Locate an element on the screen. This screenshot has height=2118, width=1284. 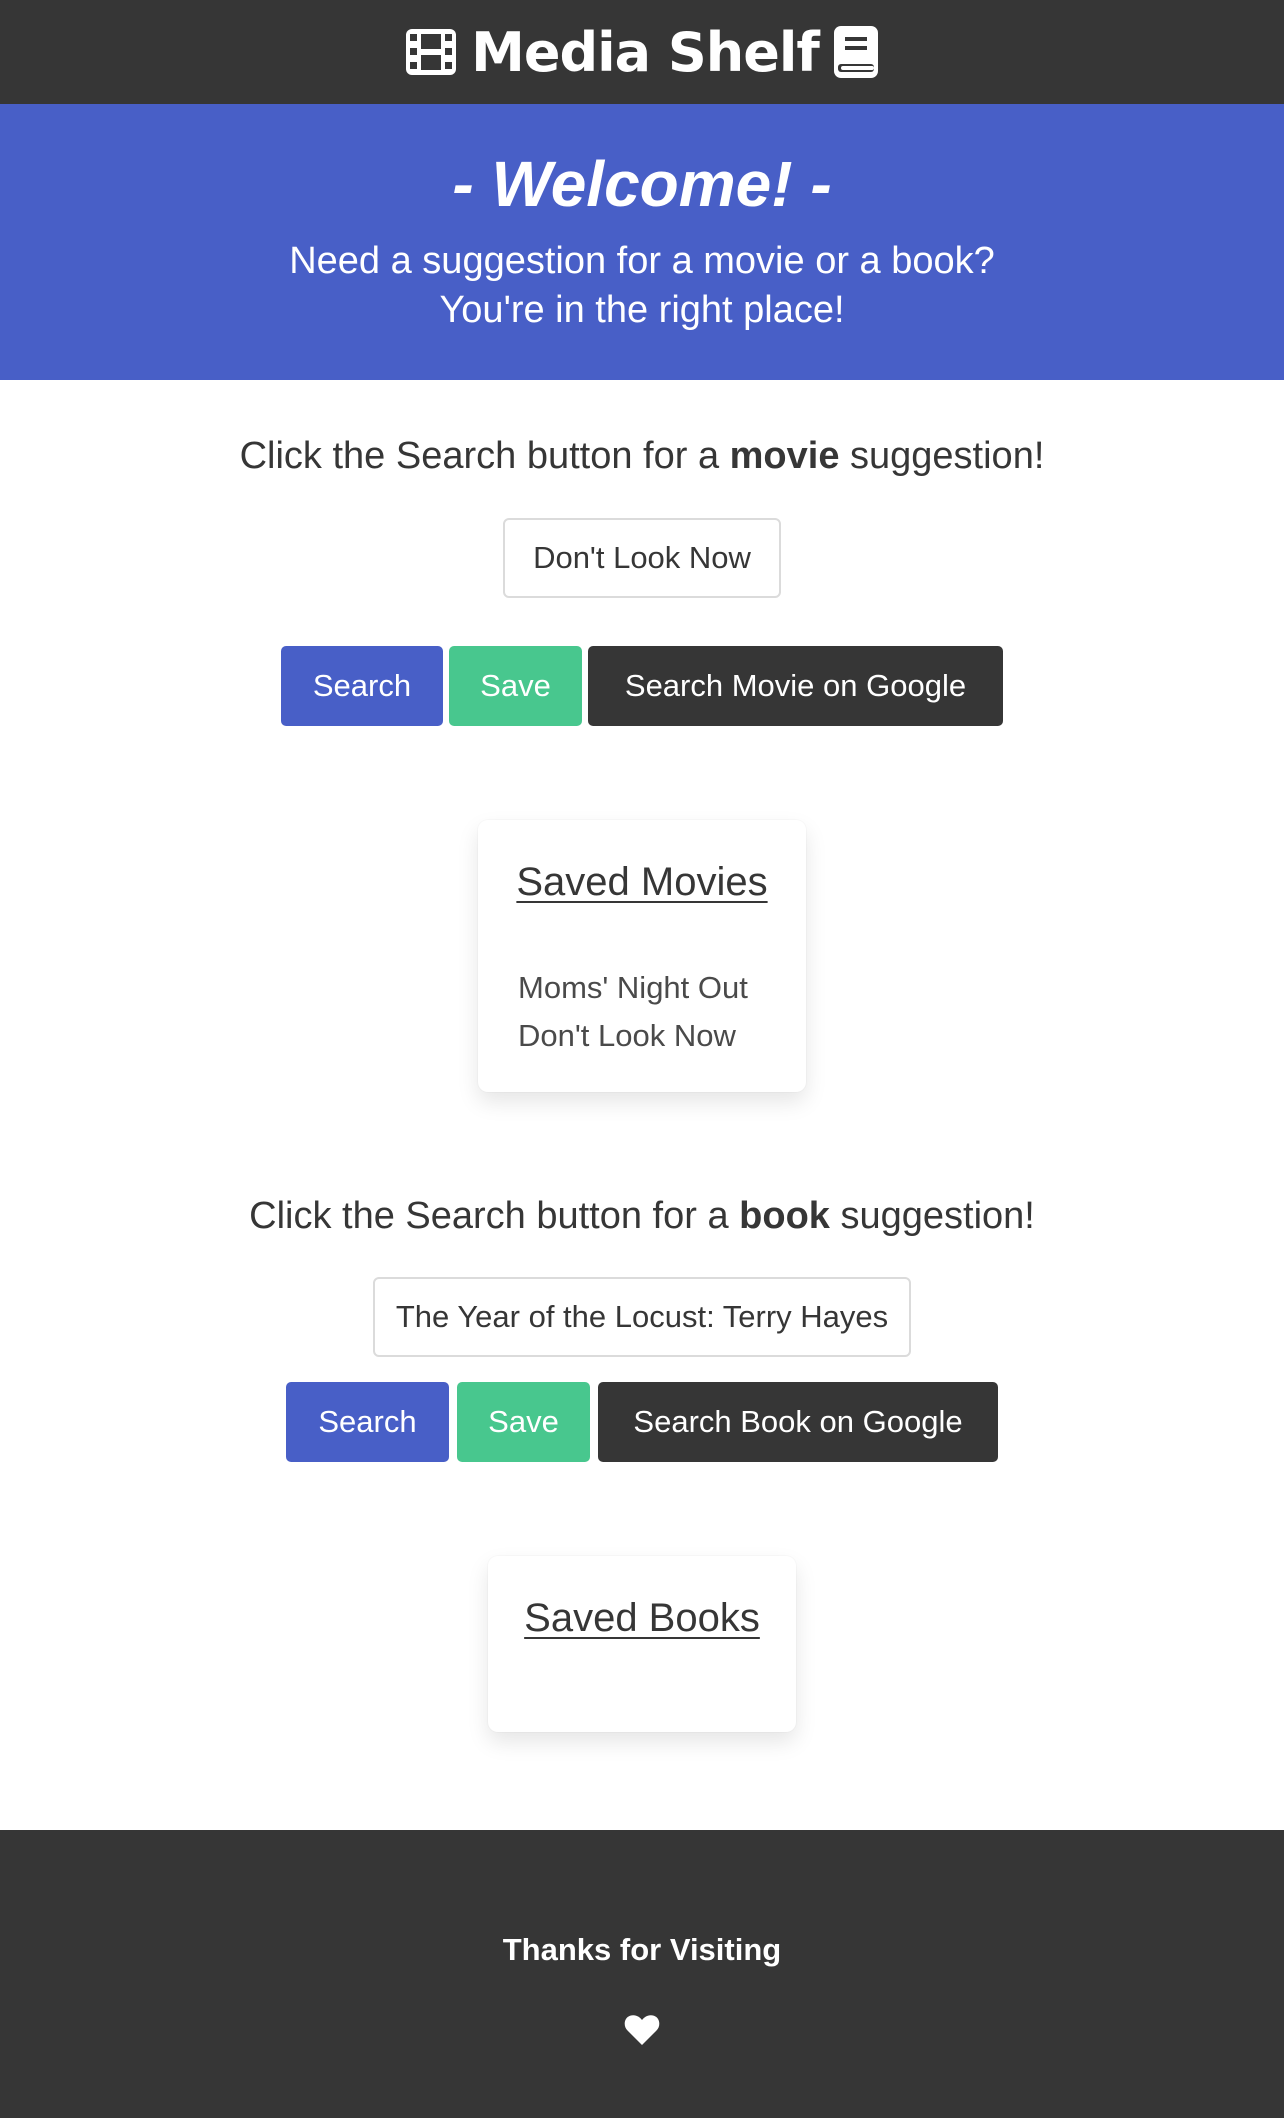
list-item: Moms' Night Out is located at coordinates (633, 987).